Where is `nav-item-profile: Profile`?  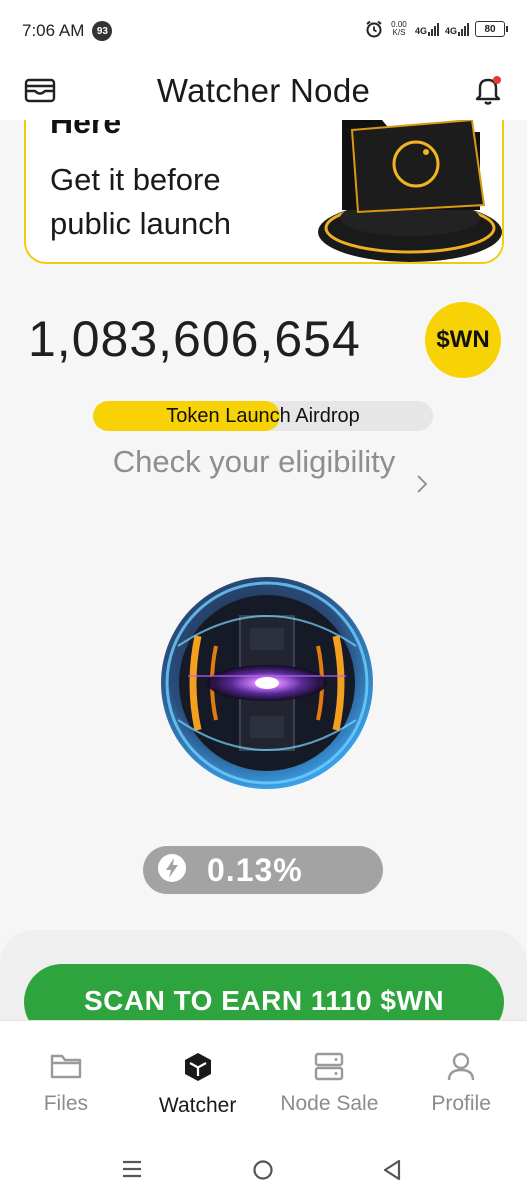
nav-item-profile: Profile is located at coordinates (461, 1078).